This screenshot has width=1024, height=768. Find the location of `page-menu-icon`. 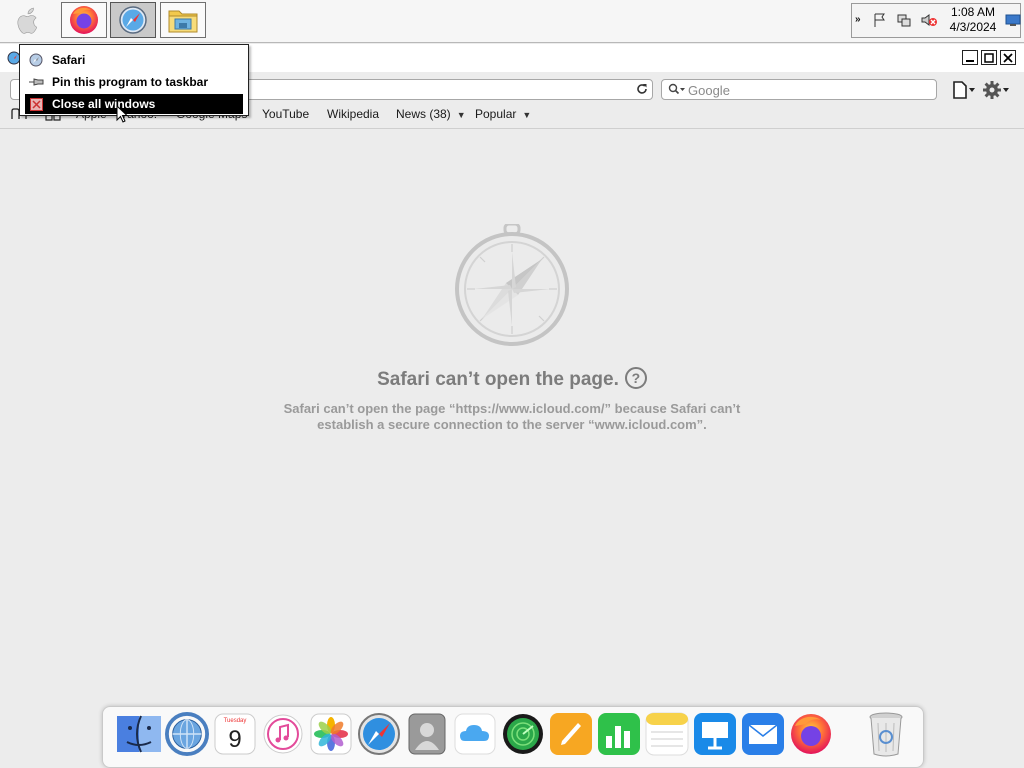

page-menu-icon is located at coordinates (964, 91).